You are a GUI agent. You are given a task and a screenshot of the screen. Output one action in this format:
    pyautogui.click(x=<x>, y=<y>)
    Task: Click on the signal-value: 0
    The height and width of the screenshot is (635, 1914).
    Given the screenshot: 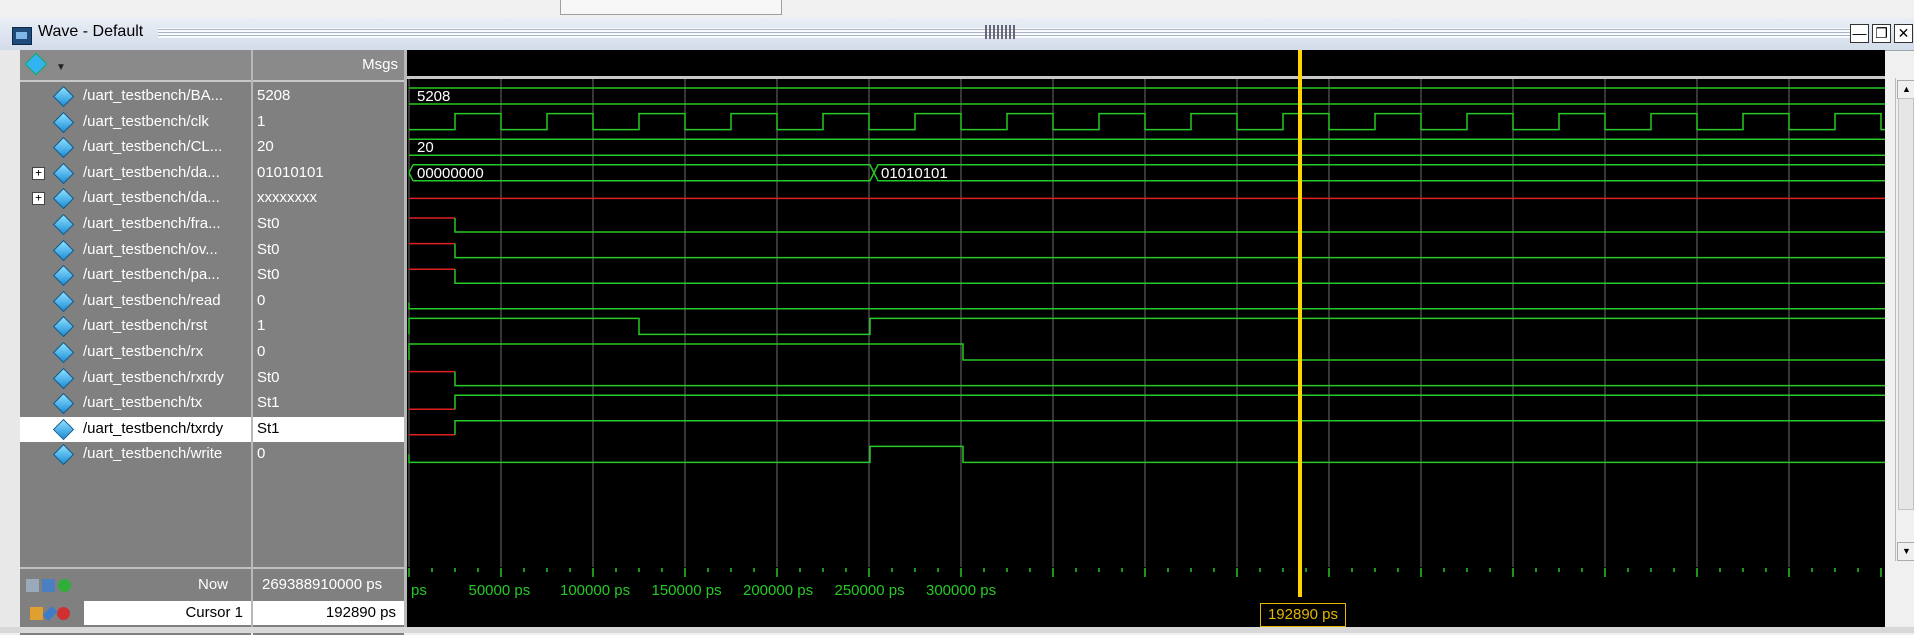 What is the action you would take?
    pyautogui.click(x=261, y=300)
    